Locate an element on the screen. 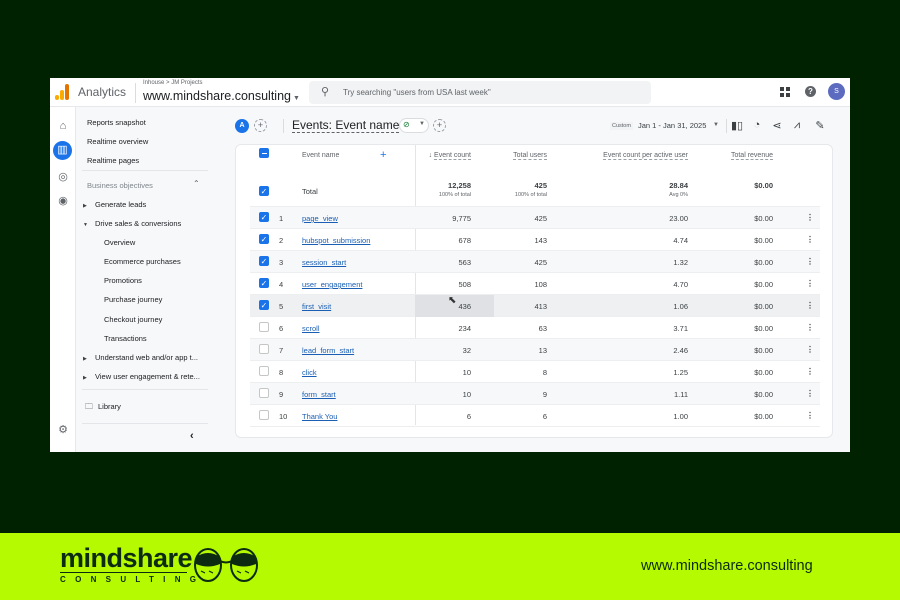 The width and height of the screenshot is (900, 600). compare-icon: ▮▯ is located at coordinates (737, 125).